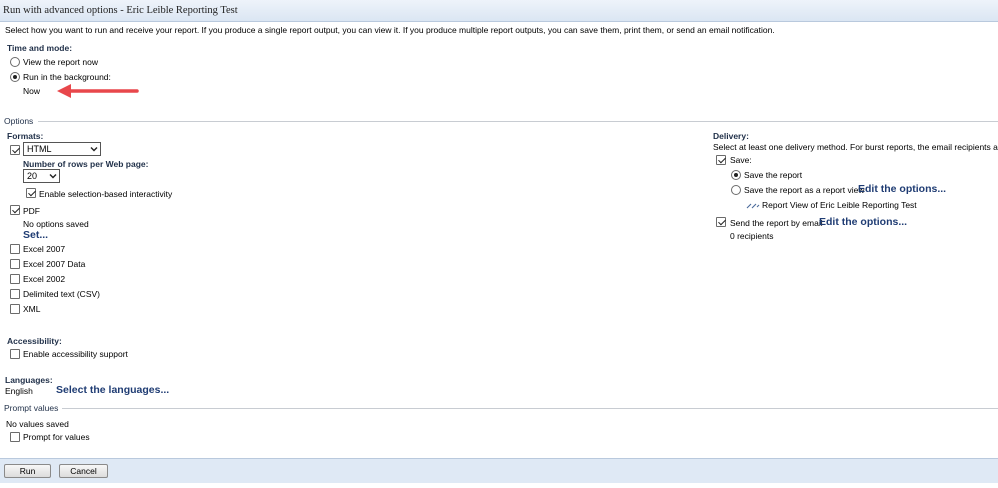  I want to click on accessibility-checkbox, so click(15, 354).